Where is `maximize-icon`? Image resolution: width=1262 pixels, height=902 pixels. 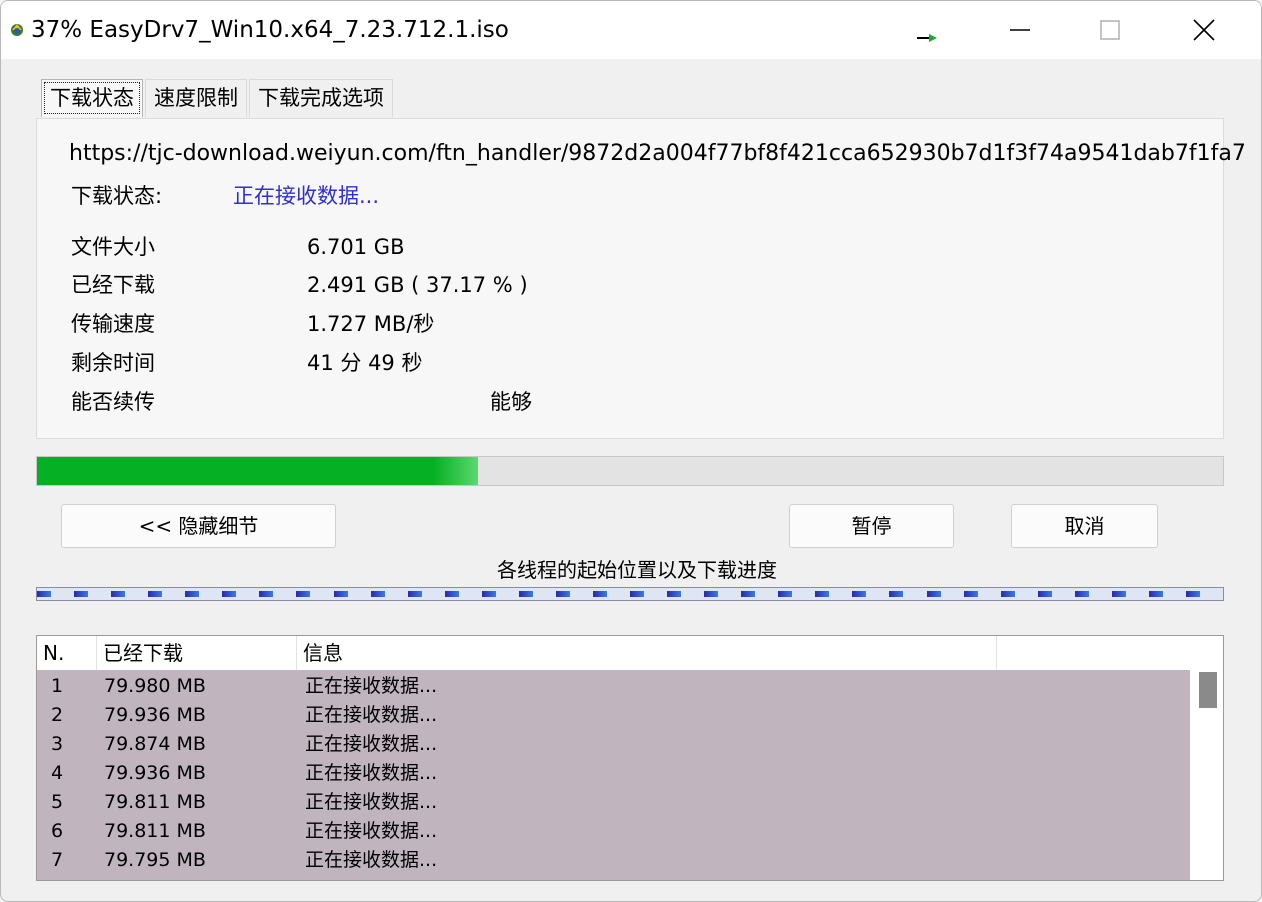 maximize-icon is located at coordinates (1110, 30).